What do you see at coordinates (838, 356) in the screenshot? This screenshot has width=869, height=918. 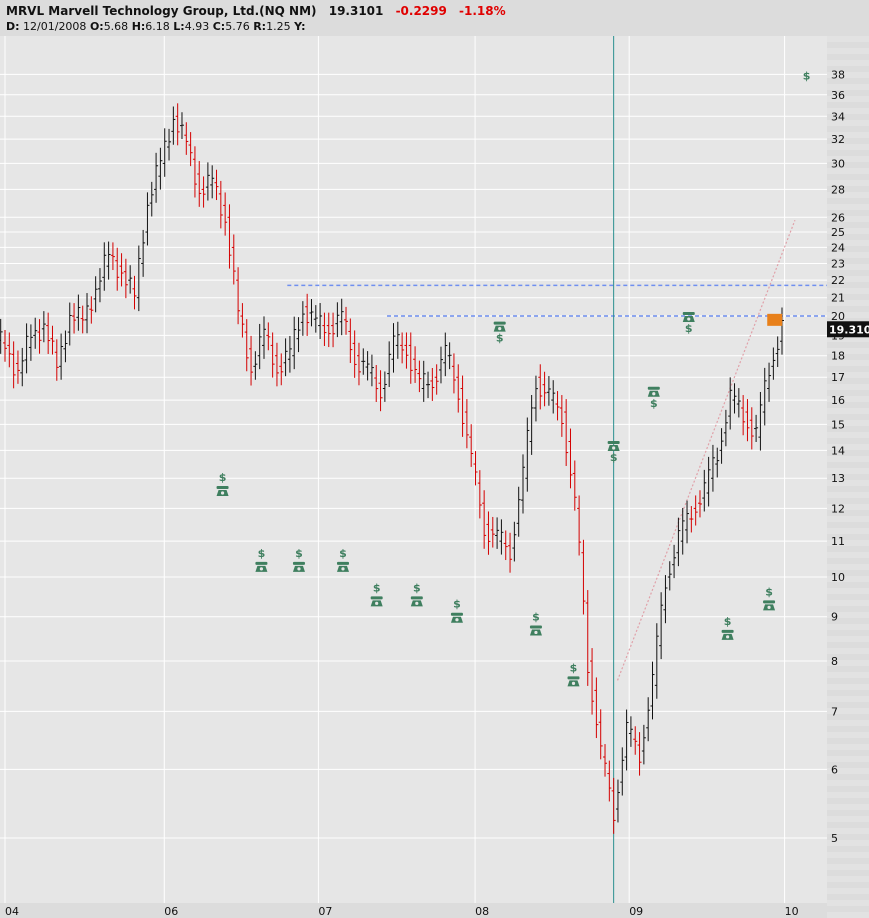 I see `y-tick-label: 18` at bounding box center [838, 356].